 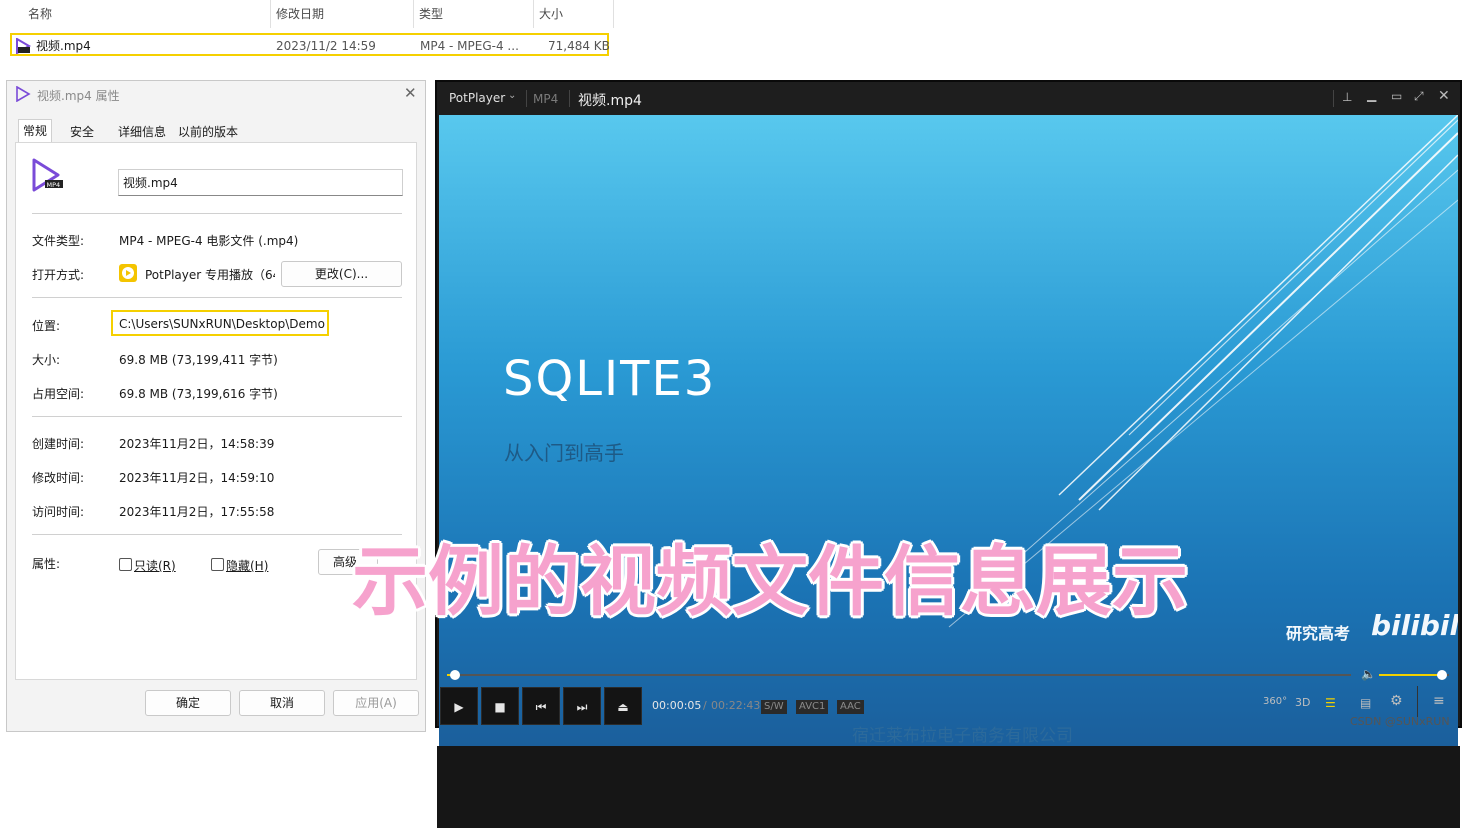 What do you see at coordinates (477, 98) in the screenshot?
I see `app-menu: PotPlayer` at bounding box center [477, 98].